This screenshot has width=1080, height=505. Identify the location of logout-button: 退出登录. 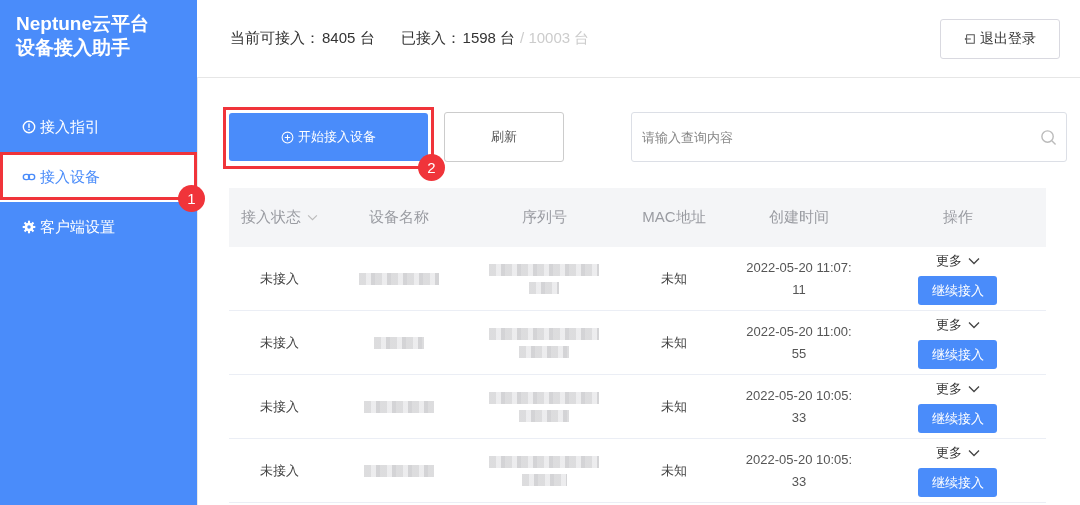
(1000, 38).